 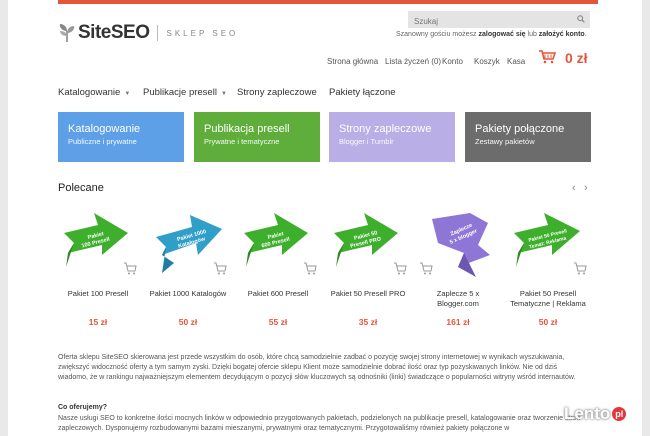 I want to click on cart-icon, so click(x=547, y=56).